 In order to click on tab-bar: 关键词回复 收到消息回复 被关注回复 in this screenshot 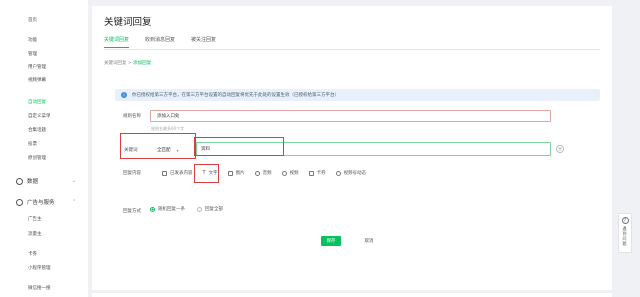, I will do `click(160, 42)`.